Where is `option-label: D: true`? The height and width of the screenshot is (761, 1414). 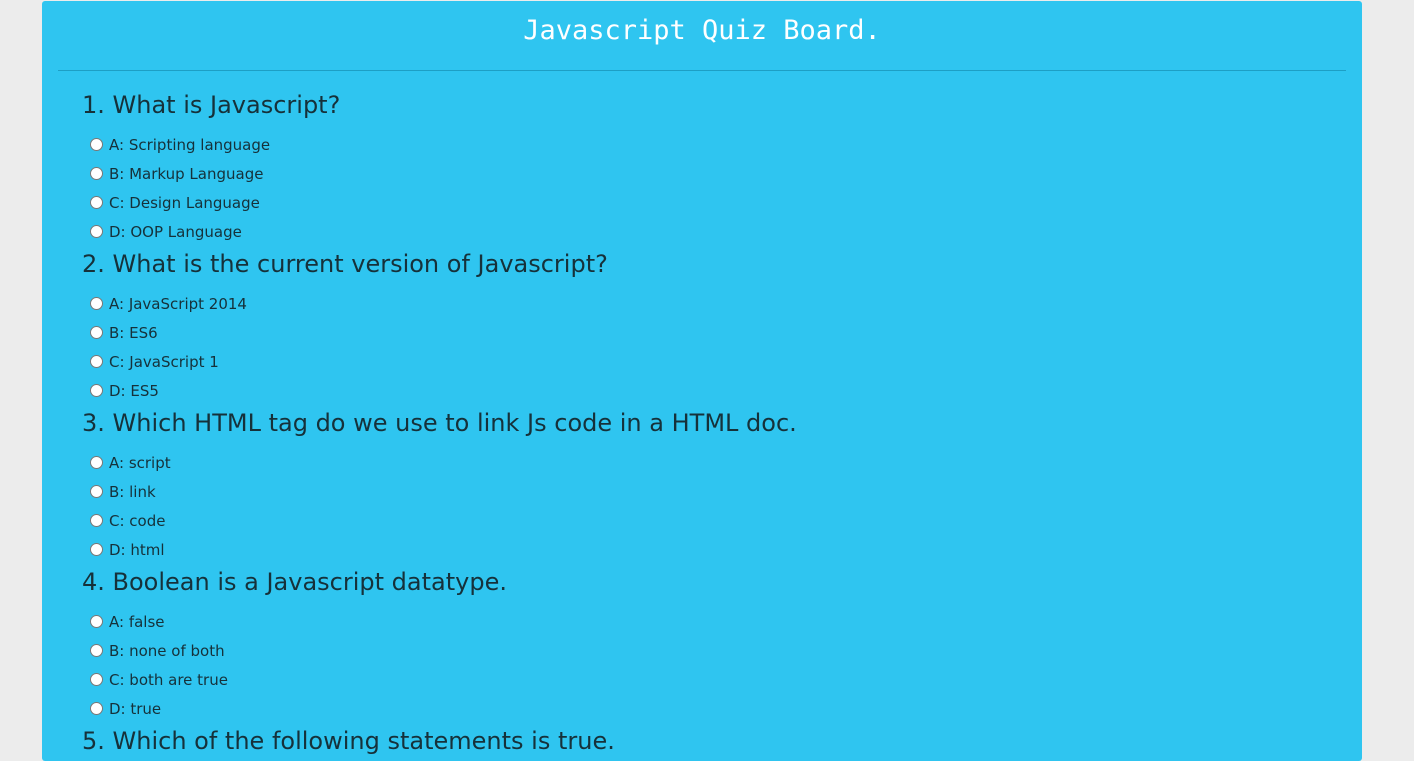
option-label: D: true is located at coordinates (135, 708).